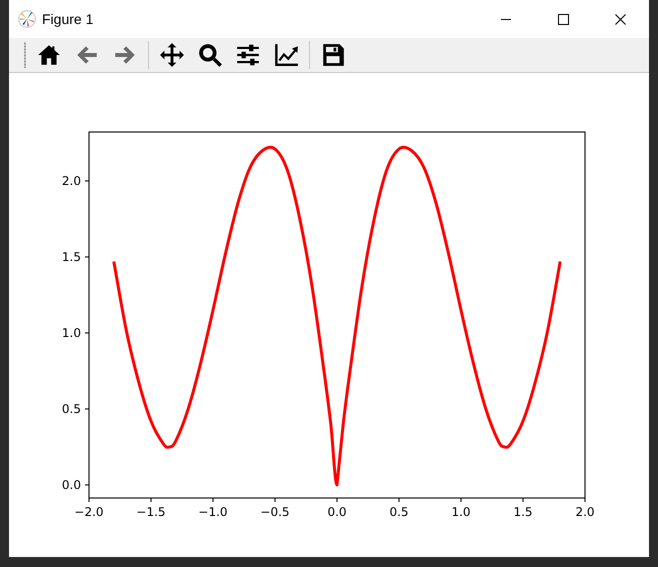  Describe the element at coordinates (523, 512) in the screenshot. I see `x-tick-label: 1.5` at that location.